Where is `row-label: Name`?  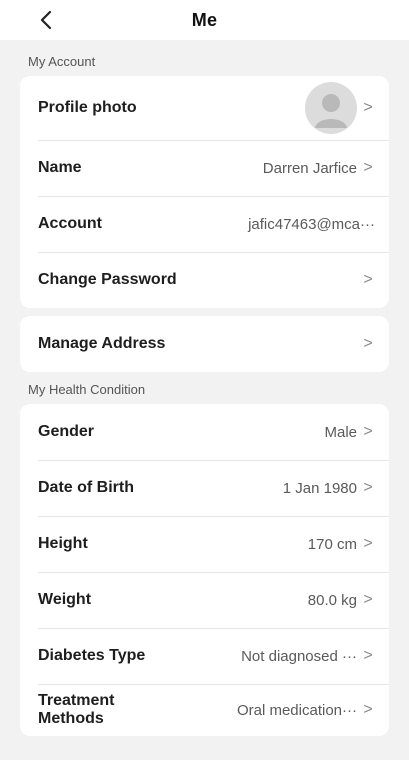 row-label: Name is located at coordinates (60, 167).